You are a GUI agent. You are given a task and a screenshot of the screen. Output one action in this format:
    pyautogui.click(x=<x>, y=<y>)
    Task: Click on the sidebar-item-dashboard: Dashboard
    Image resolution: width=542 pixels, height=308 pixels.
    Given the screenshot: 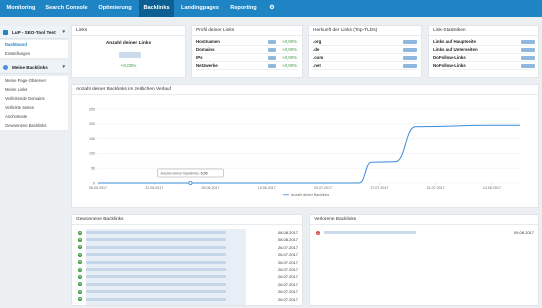 What is the action you would take?
    pyautogui.click(x=34, y=44)
    